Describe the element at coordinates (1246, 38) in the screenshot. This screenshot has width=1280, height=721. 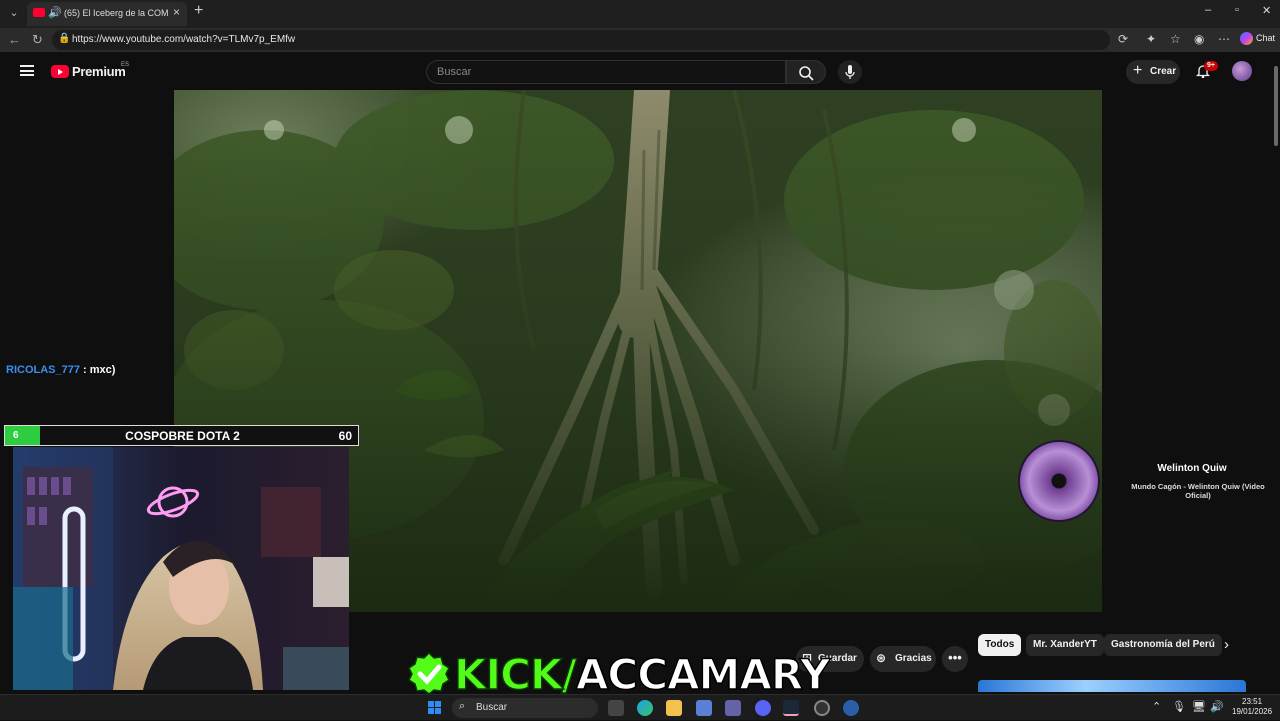
I see `copilot-icon` at that location.